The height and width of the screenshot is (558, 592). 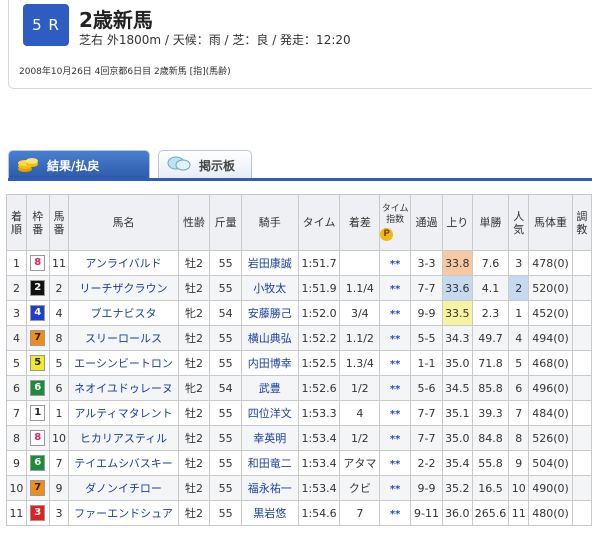 I want to click on horse-name-link: ダノンイチロー, so click(x=123, y=488).